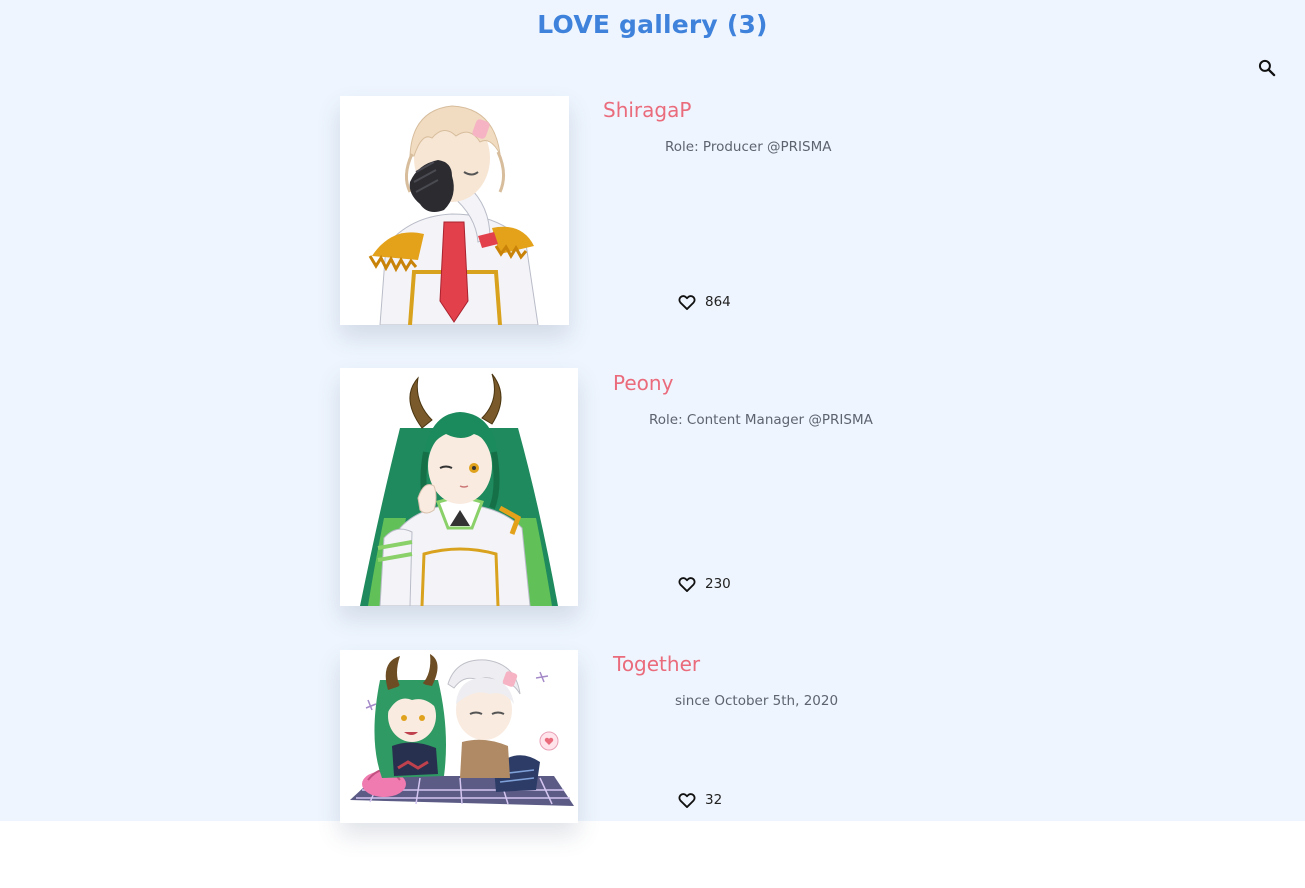  What do you see at coordinates (718, 584) in the screenshot?
I see `like-count: 230` at bounding box center [718, 584].